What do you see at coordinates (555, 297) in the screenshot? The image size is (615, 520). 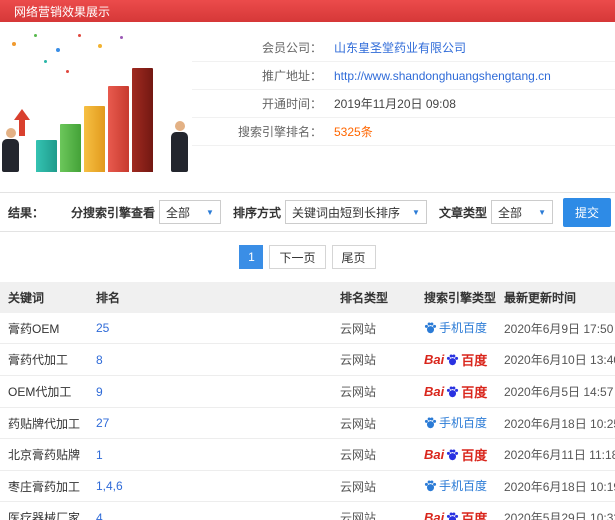 I see `col-updated: 最新更新时间` at bounding box center [555, 297].